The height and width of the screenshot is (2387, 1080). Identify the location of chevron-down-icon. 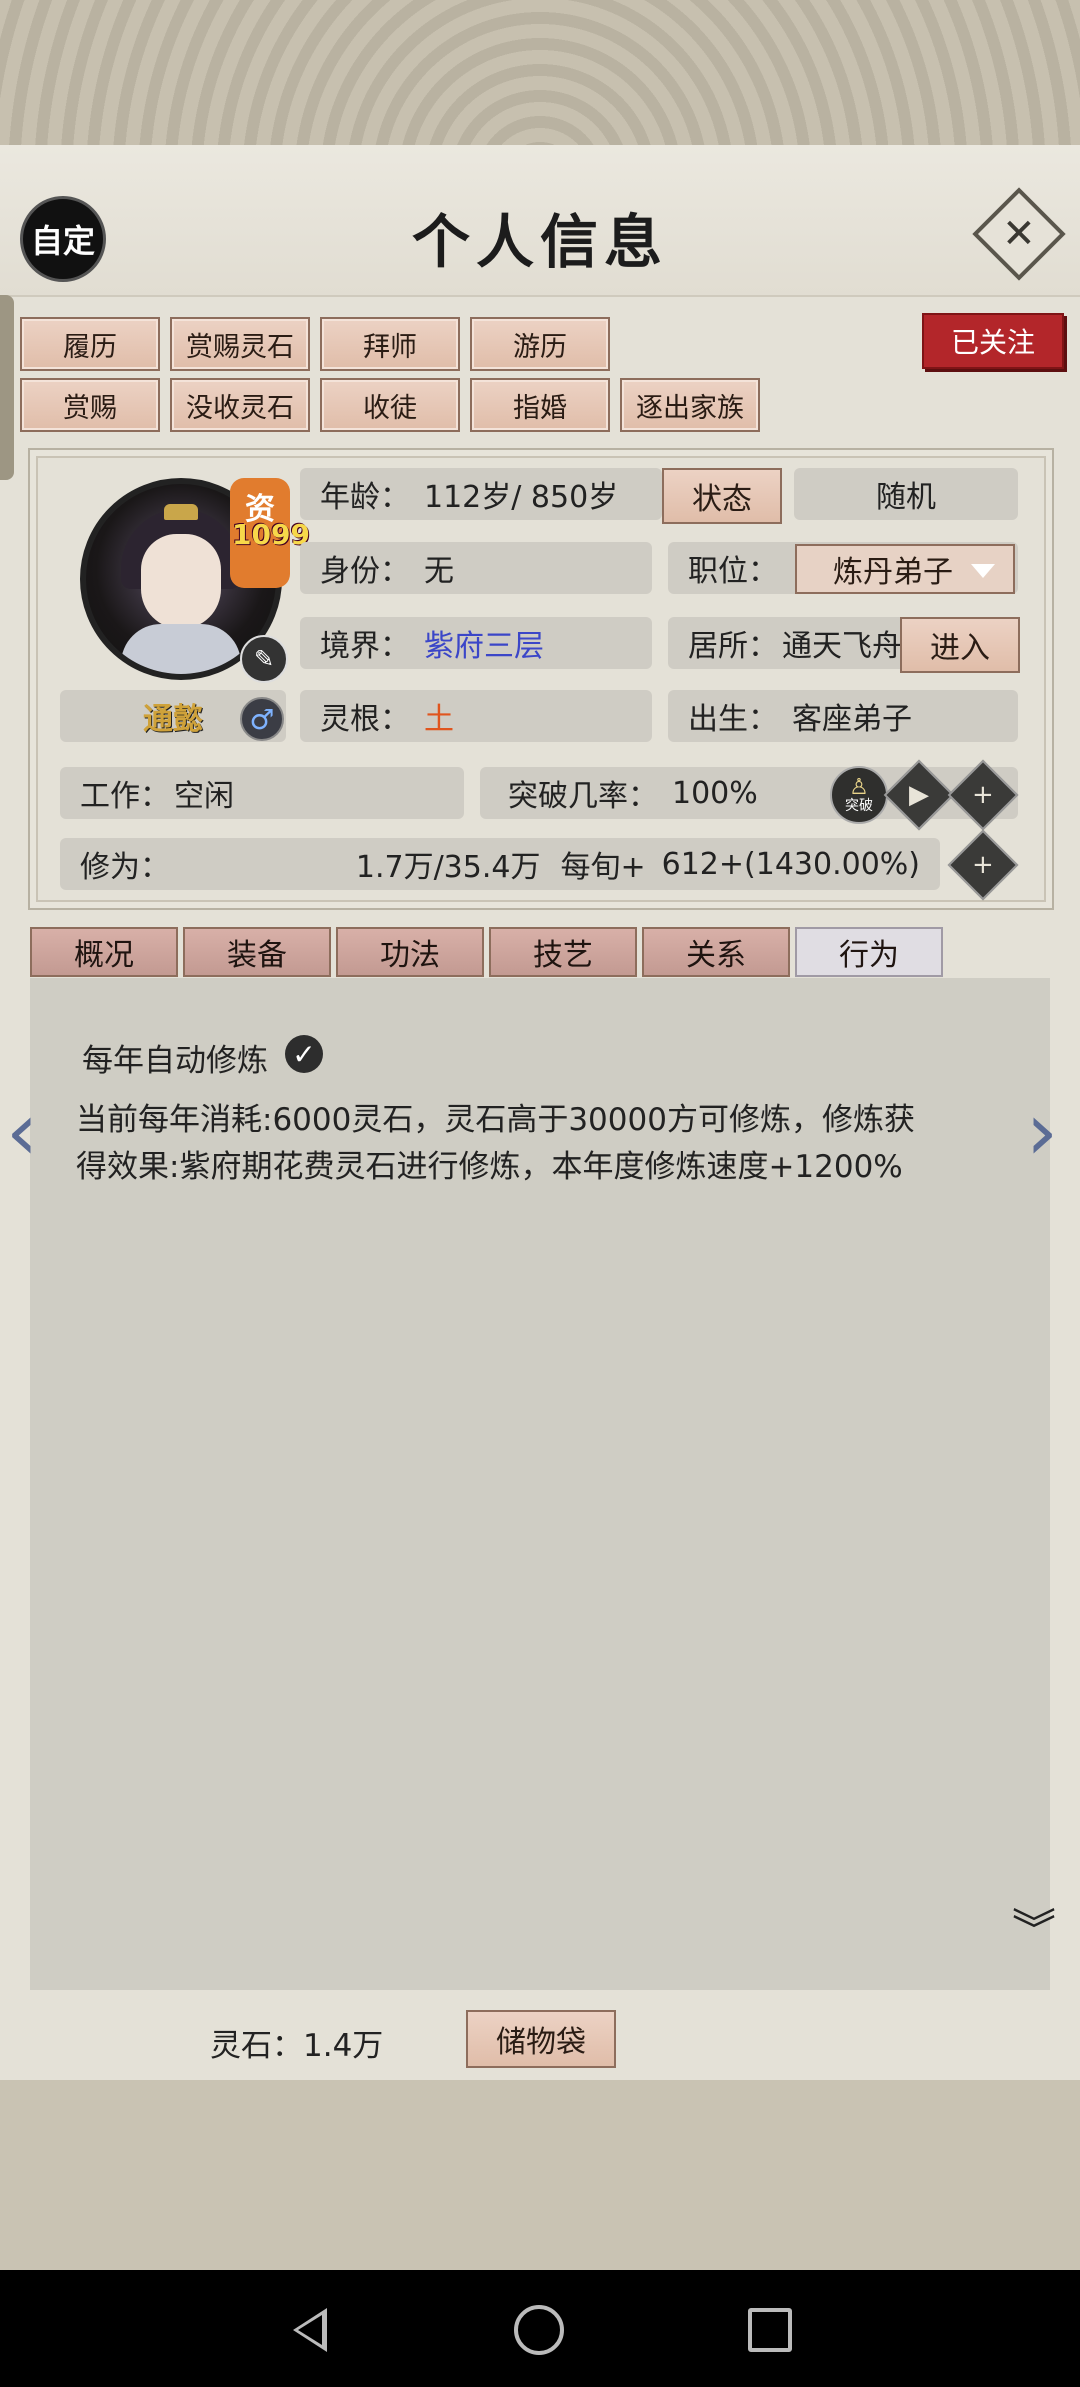
(983, 571).